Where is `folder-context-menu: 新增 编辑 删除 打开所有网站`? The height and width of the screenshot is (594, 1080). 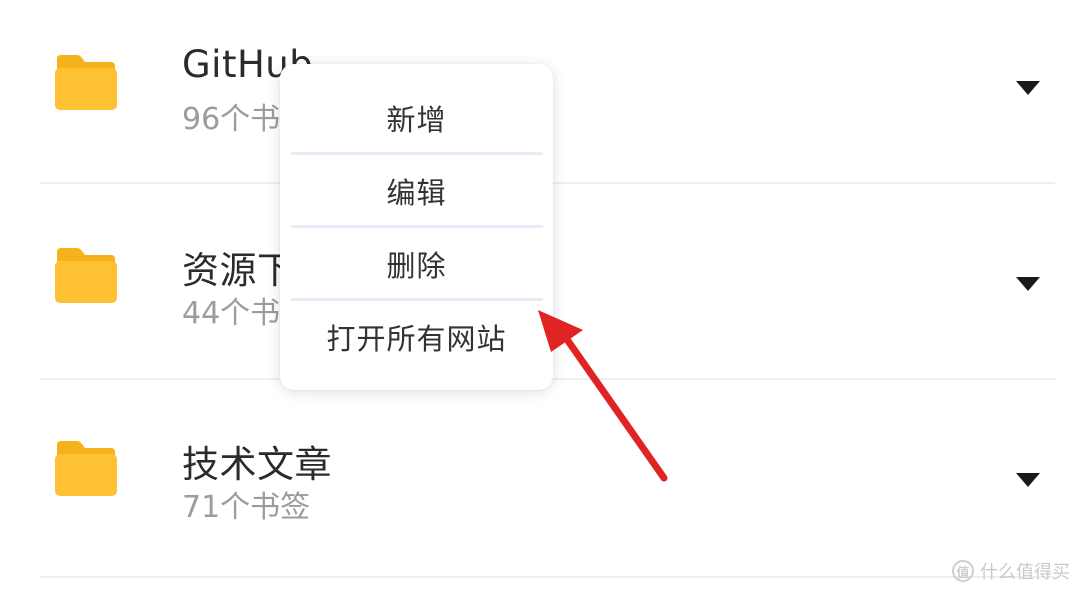 folder-context-menu: 新增 编辑 删除 打开所有网站 is located at coordinates (416, 227).